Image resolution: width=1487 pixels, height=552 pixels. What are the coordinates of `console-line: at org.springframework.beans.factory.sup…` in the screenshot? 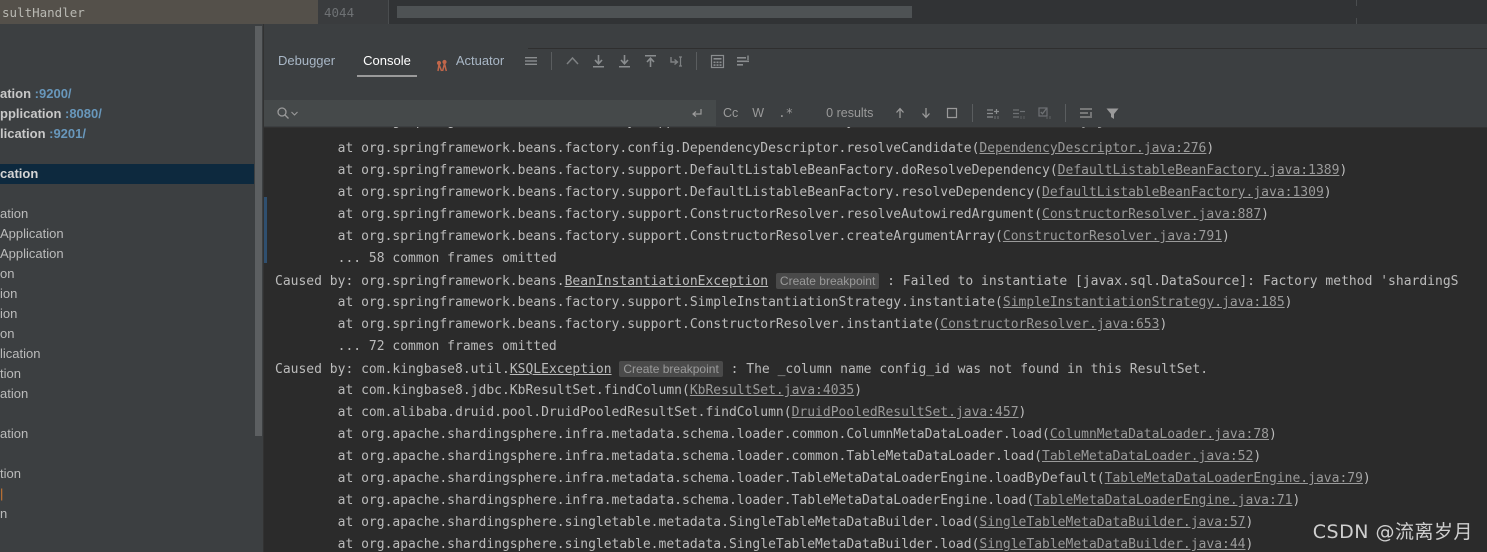 It's located at (875, 193).